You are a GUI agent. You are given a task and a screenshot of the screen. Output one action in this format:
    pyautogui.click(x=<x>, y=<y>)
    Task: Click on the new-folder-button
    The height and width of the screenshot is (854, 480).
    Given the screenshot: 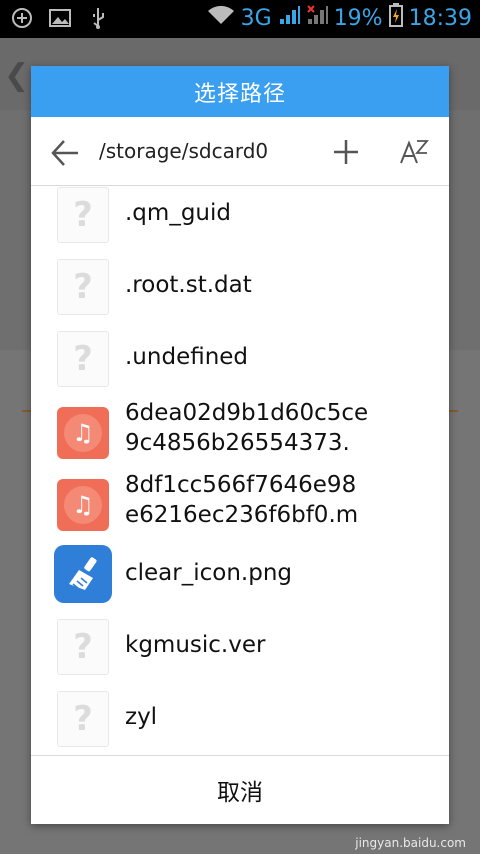 What is the action you would take?
    pyautogui.click(x=346, y=152)
    